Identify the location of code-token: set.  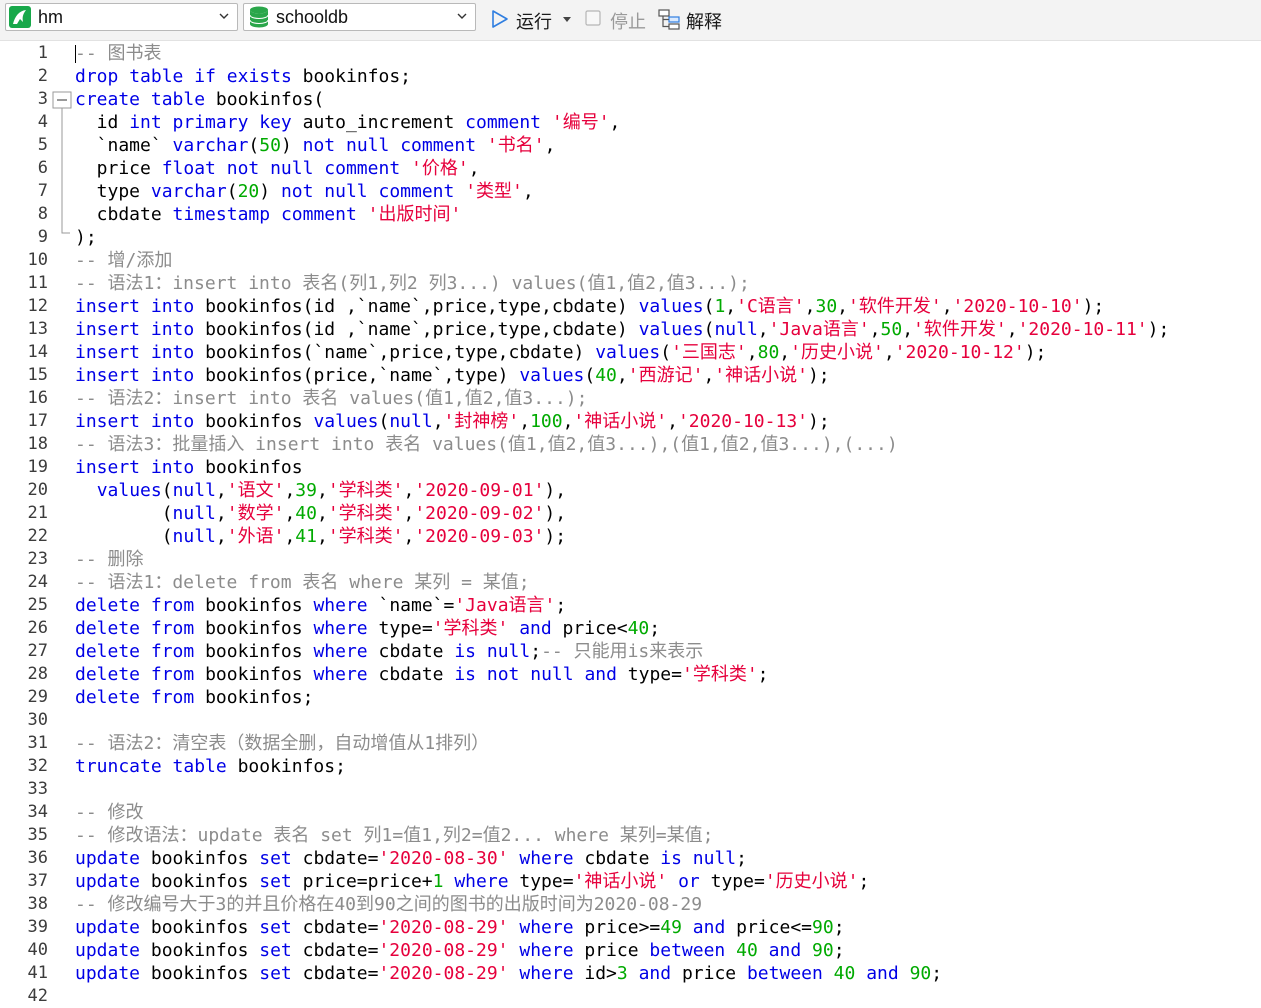
(275, 858).